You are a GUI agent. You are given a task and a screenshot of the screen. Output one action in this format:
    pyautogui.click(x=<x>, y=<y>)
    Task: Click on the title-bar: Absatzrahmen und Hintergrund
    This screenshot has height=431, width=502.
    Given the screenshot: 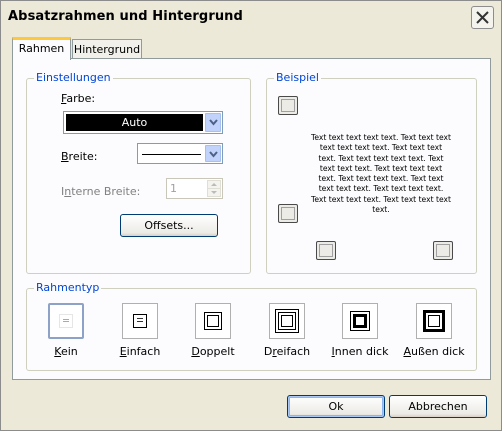 What is the action you would take?
    pyautogui.click(x=251, y=16)
    